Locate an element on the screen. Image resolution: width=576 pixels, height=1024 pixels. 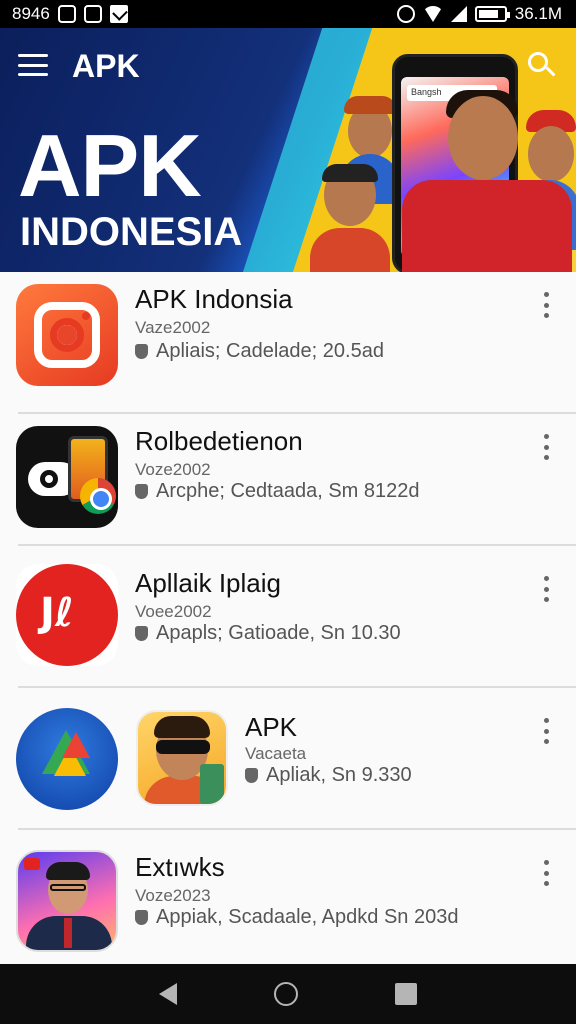
status-bar: 8946 36.1M is located at coordinates (288, 14).